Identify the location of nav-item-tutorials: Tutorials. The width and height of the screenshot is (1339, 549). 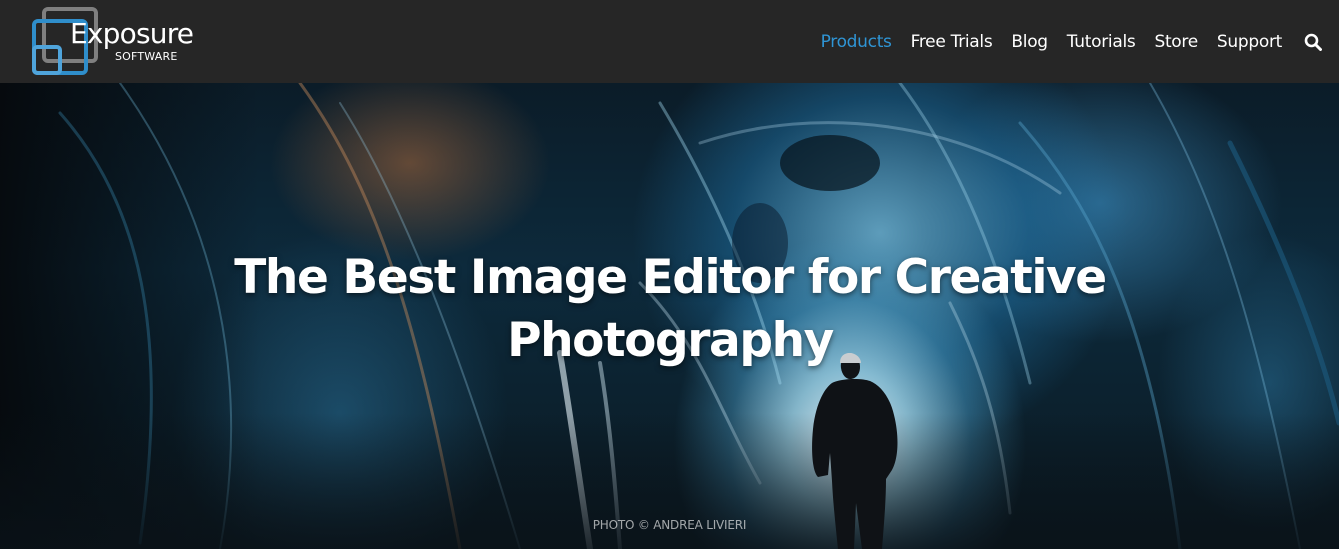
(1101, 42).